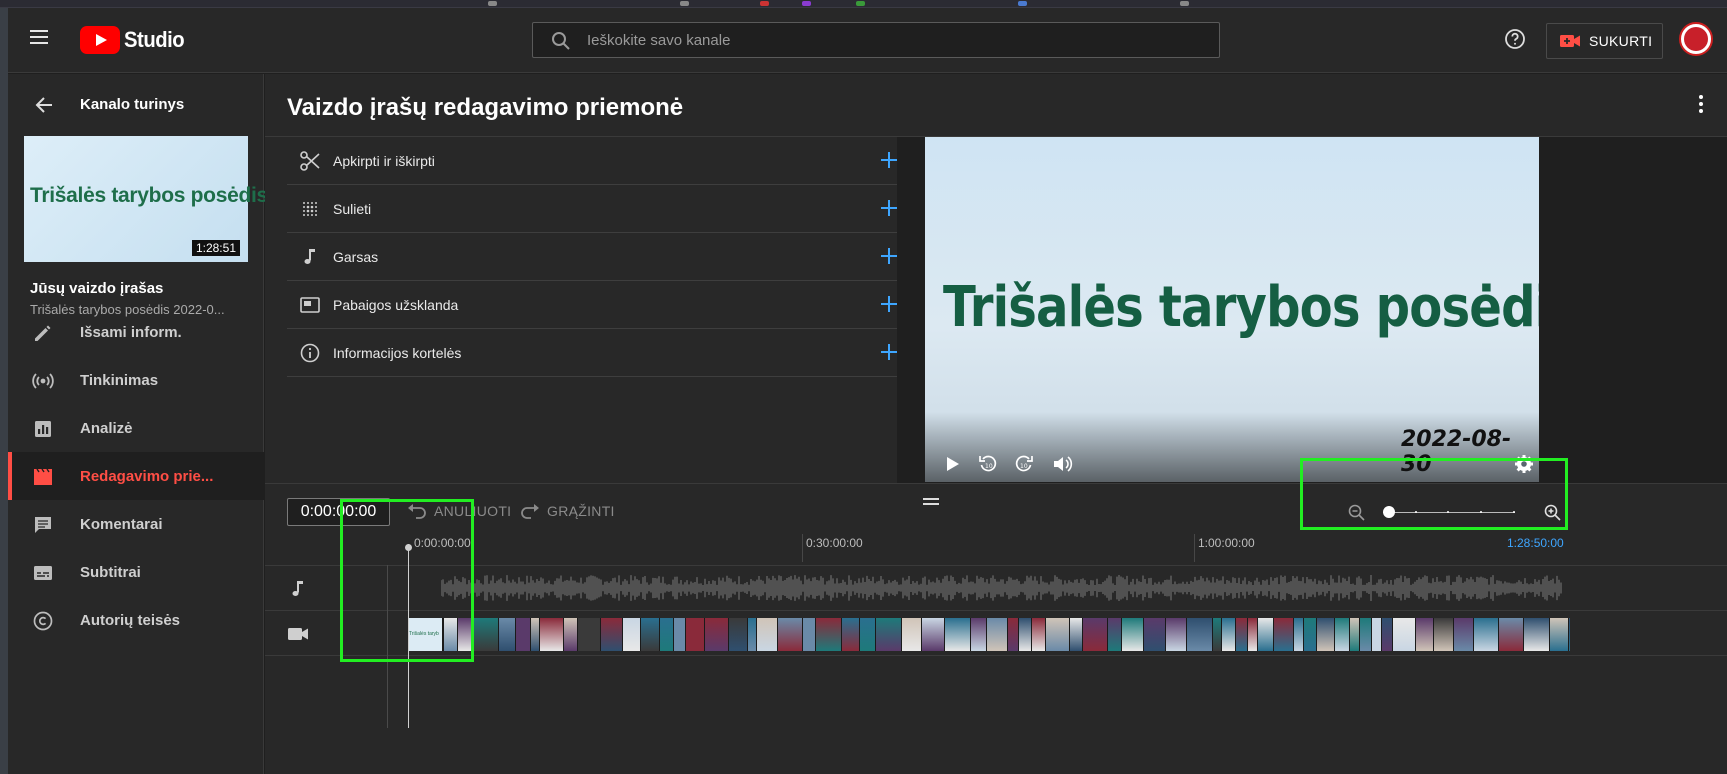 The width and height of the screenshot is (1727, 774). What do you see at coordinates (132, 104) in the screenshot?
I see `channel-content-link: Kanalo turinys` at bounding box center [132, 104].